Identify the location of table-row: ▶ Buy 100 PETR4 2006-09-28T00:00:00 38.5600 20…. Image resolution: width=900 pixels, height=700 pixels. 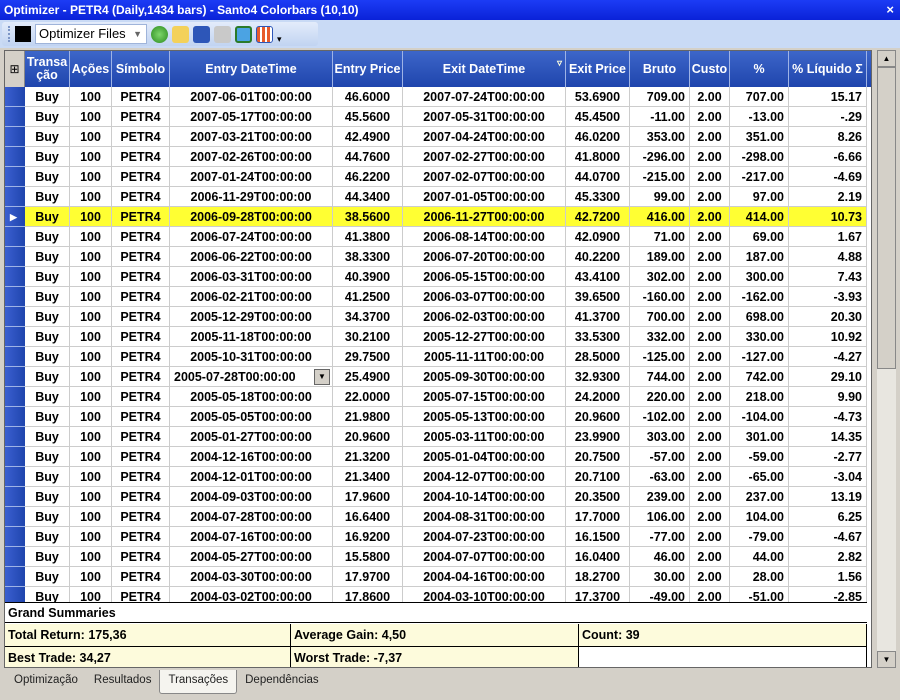
(436, 217).